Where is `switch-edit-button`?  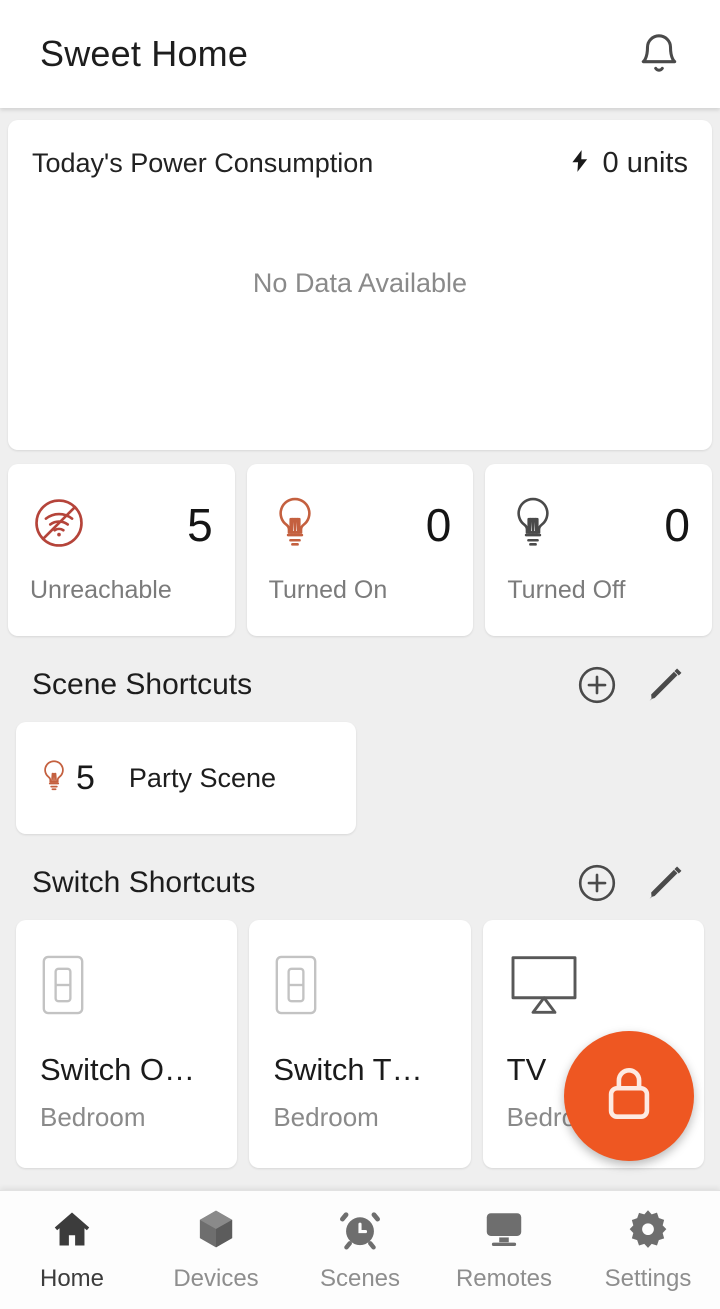
switch-edit-button is located at coordinates (665, 883).